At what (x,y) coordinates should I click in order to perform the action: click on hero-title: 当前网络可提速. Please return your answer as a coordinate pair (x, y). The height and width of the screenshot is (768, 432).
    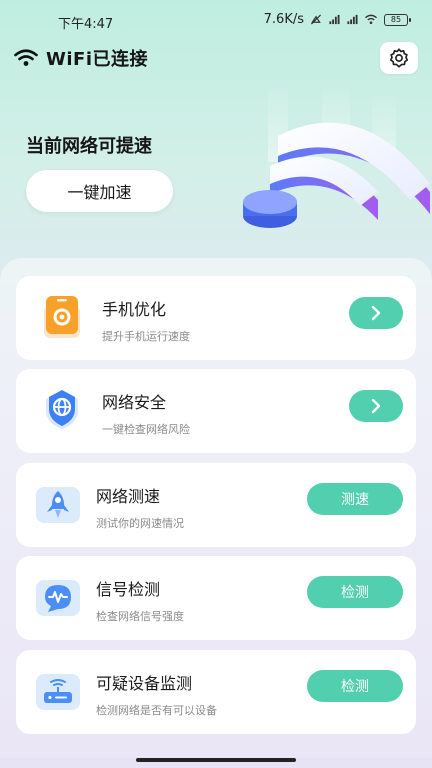
    Looking at the image, I should click on (89, 146).